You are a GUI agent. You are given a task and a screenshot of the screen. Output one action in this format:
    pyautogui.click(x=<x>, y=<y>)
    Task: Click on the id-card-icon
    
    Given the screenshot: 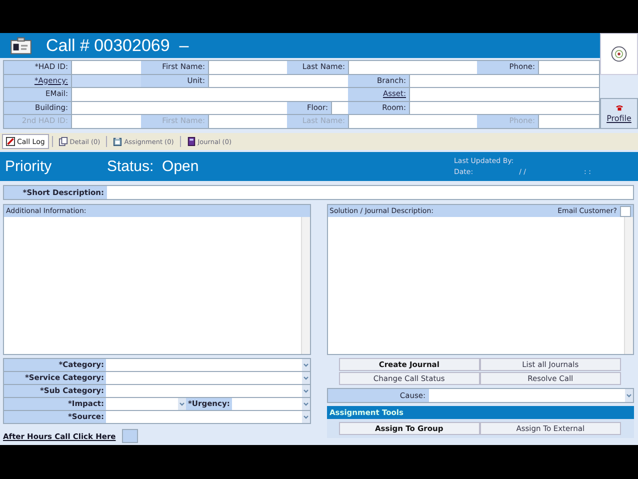 What is the action you would take?
    pyautogui.click(x=21, y=45)
    